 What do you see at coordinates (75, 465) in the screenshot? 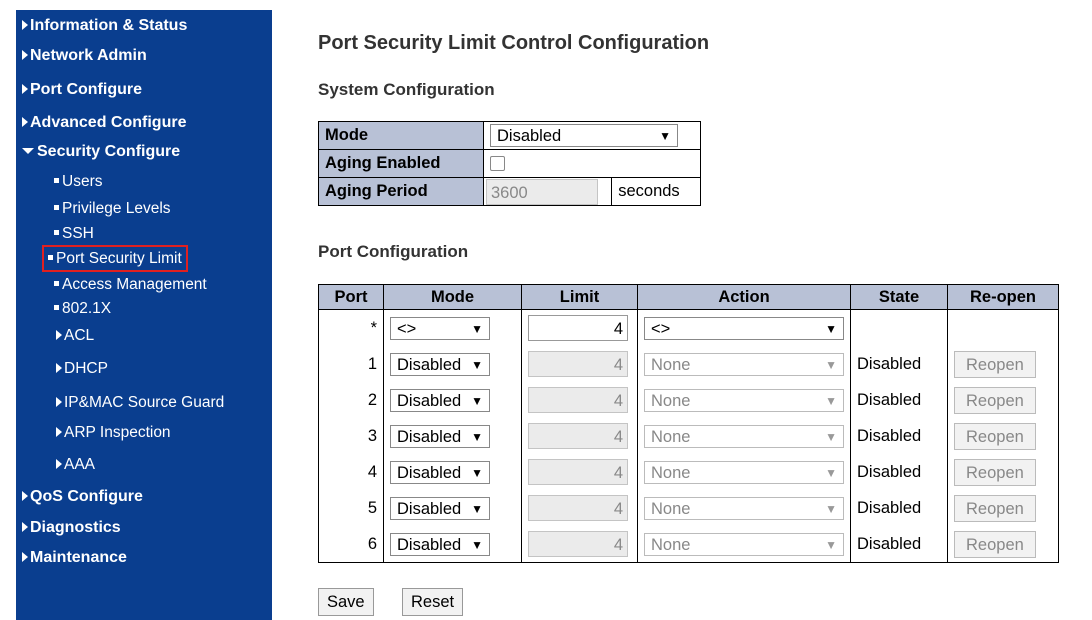
I see `nav-aaa: AAA` at bounding box center [75, 465].